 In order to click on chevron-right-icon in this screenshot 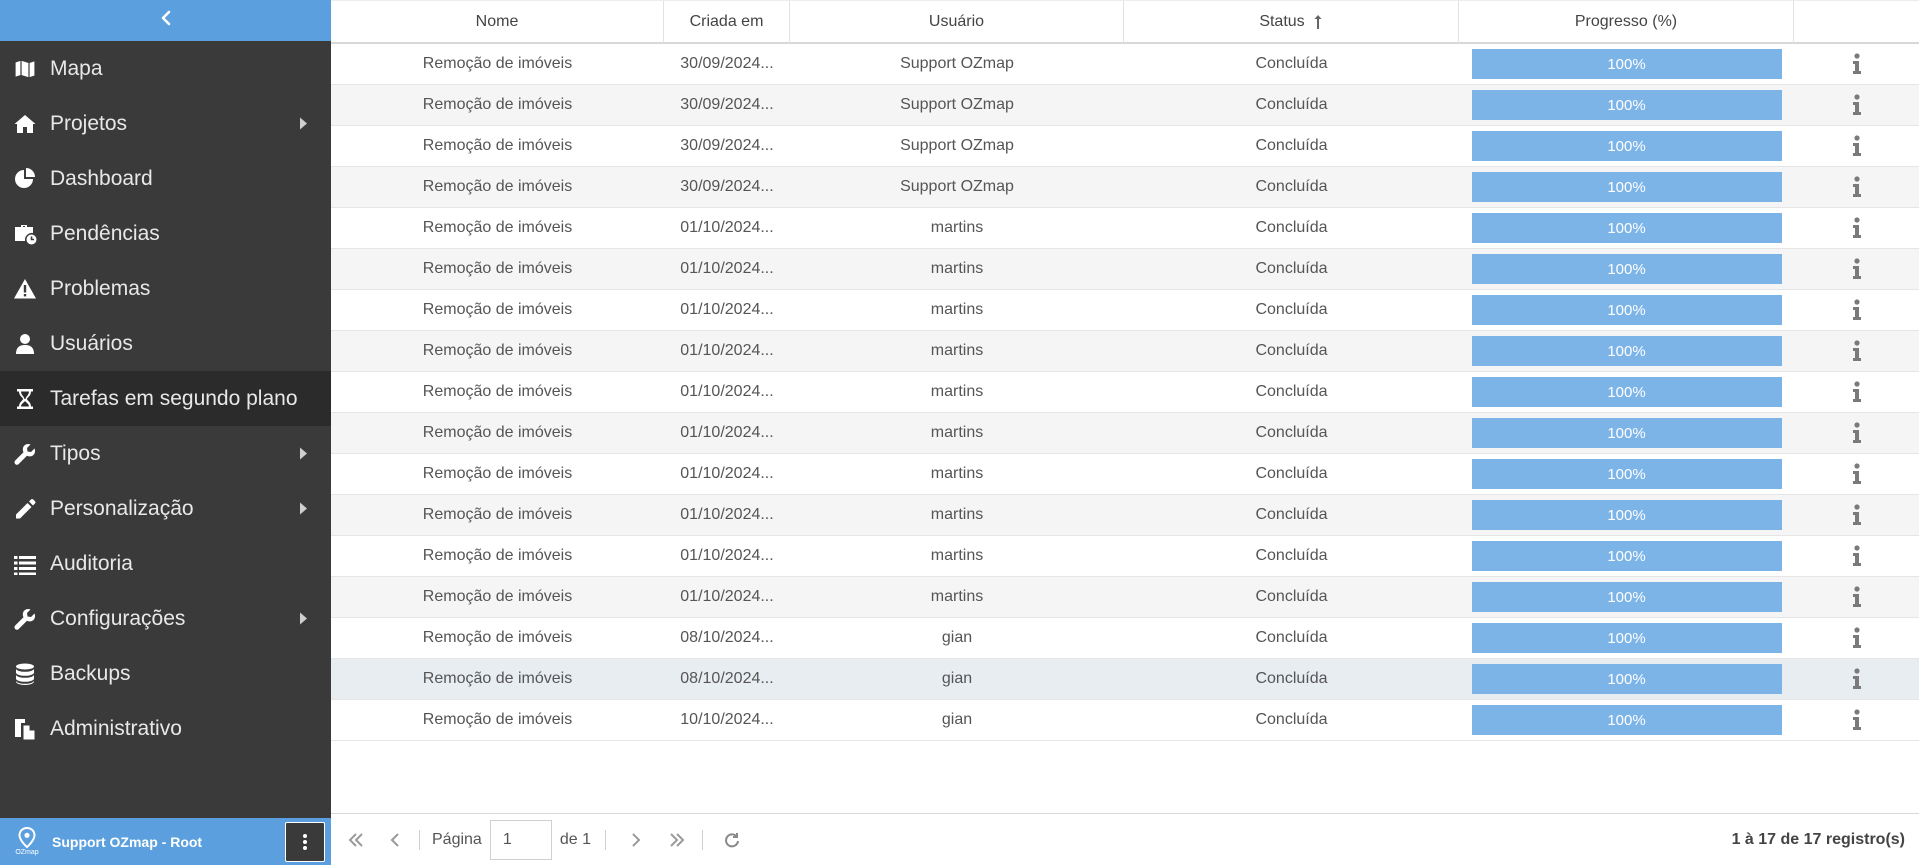, I will do `click(636, 839)`.